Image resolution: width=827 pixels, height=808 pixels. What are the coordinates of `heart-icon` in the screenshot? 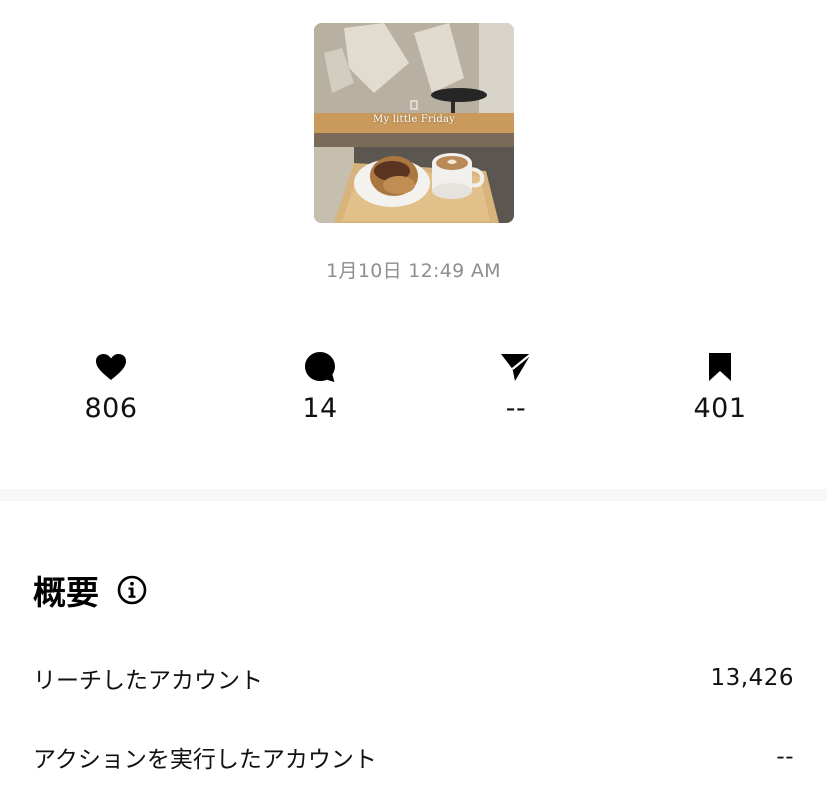 It's located at (111, 367).